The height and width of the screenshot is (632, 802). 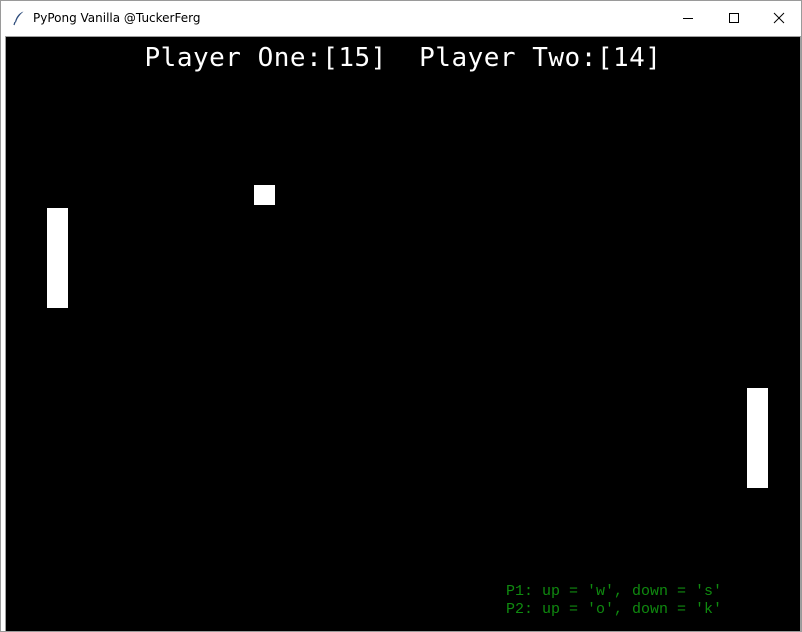 What do you see at coordinates (117, 18) in the screenshot?
I see `window-title: PyPong Vanilla @TuckerFerg` at bounding box center [117, 18].